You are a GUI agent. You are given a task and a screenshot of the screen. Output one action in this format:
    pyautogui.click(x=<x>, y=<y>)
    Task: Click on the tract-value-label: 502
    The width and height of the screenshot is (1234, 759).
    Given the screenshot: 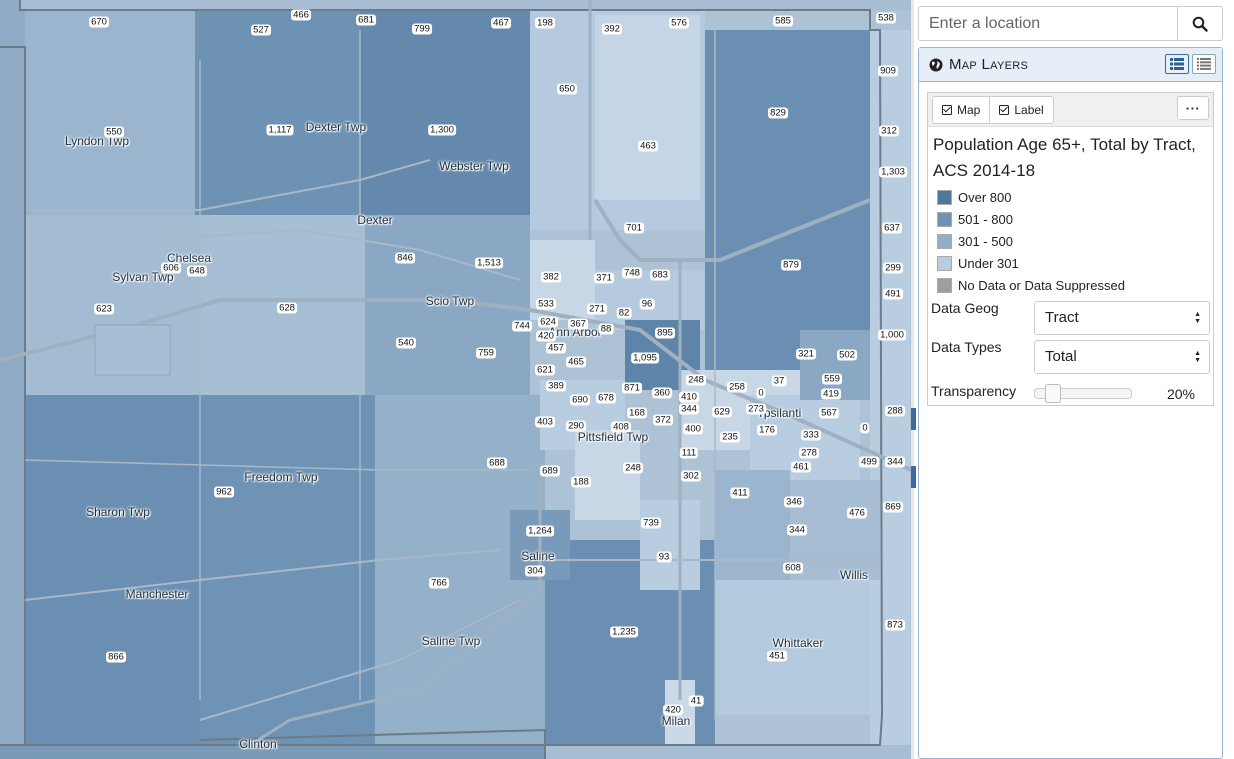 What is the action you would take?
    pyautogui.click(x=847, y=355)
    